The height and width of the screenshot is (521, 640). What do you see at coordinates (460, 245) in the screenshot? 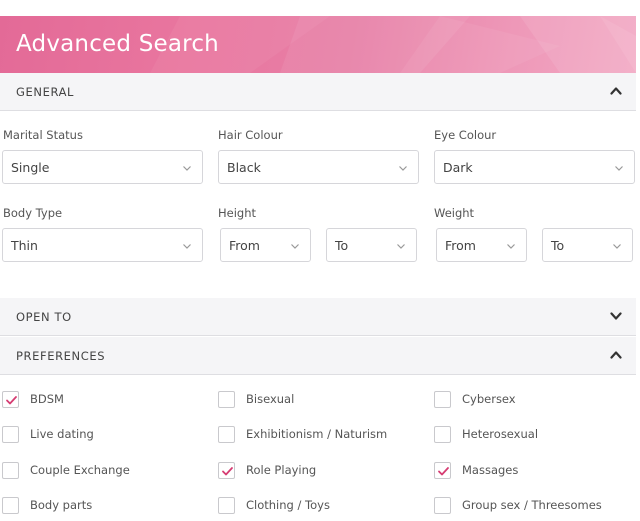
I see `weight-from-value: From` at bounding box center [460, 245].